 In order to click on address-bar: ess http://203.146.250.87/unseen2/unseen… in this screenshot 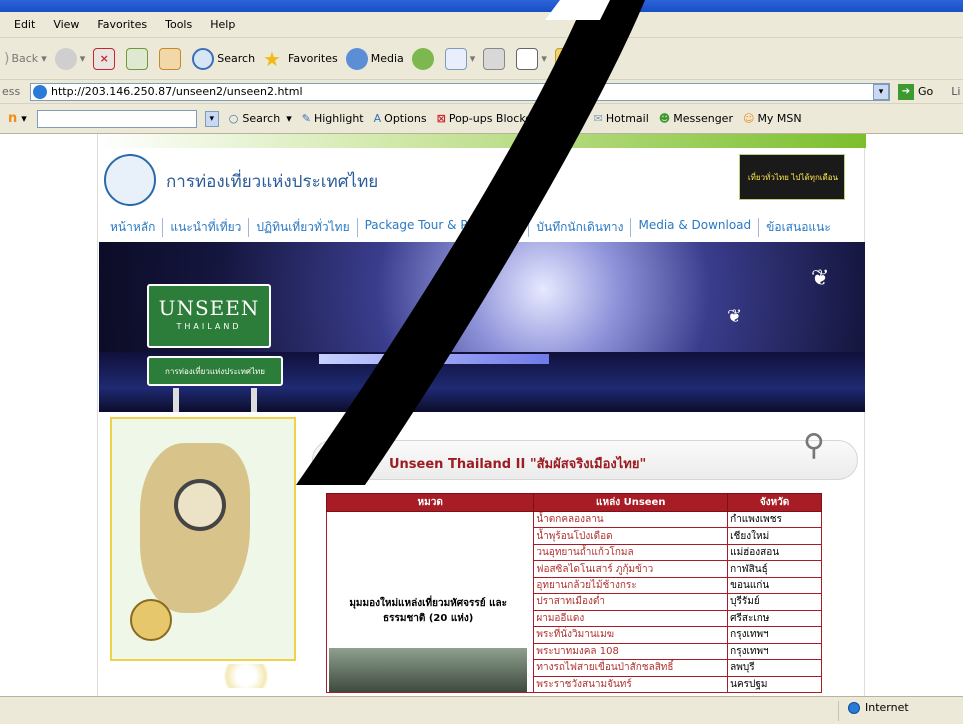, I will do `click(481, 92)`.